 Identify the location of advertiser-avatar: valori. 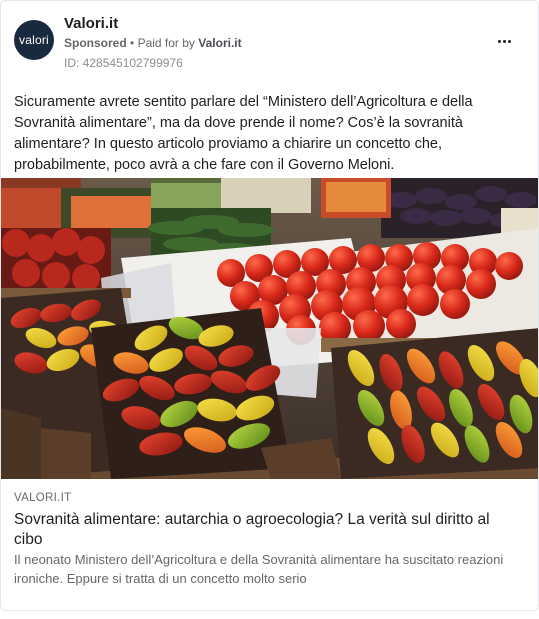
(34, 40).